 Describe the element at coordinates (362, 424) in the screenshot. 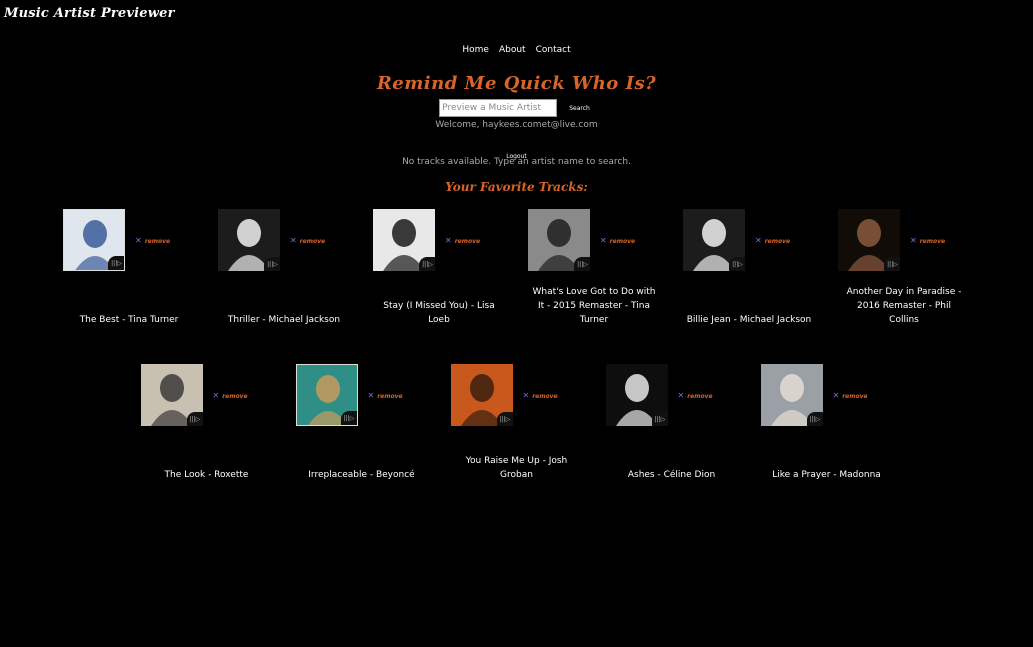

I see `favorite-track-card: |||▷ ✕ remove Irreplaceable - Beyoncé` at that location.